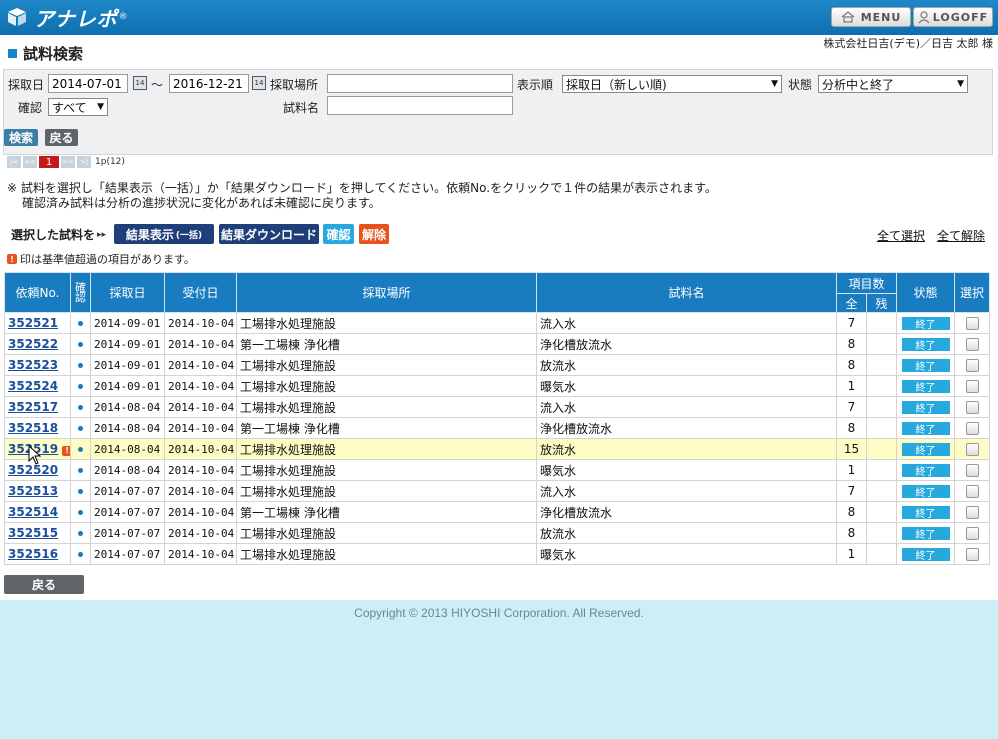  I want to click on cell-item-all: 8, so click(851, 428).